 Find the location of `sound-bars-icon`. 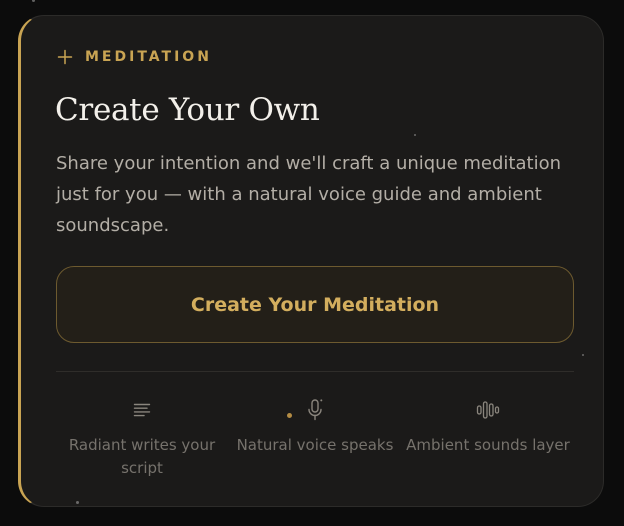

sound-bars-icon is located at coordinates (488, 410).